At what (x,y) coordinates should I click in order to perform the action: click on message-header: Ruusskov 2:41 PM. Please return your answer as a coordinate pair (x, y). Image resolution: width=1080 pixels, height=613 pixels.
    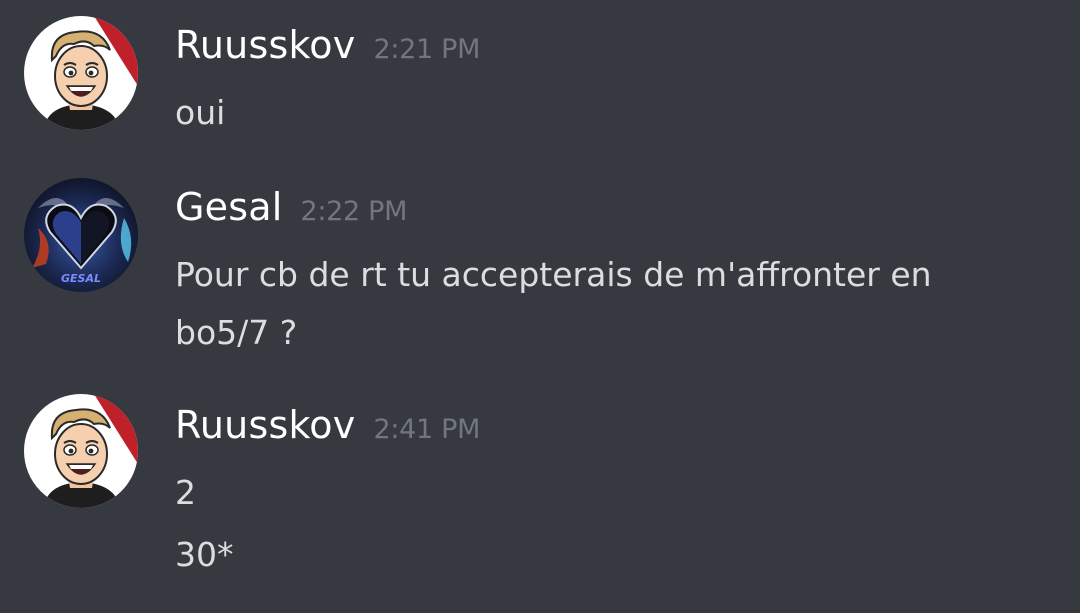
    Looking at the image, I should click on (327, 428).